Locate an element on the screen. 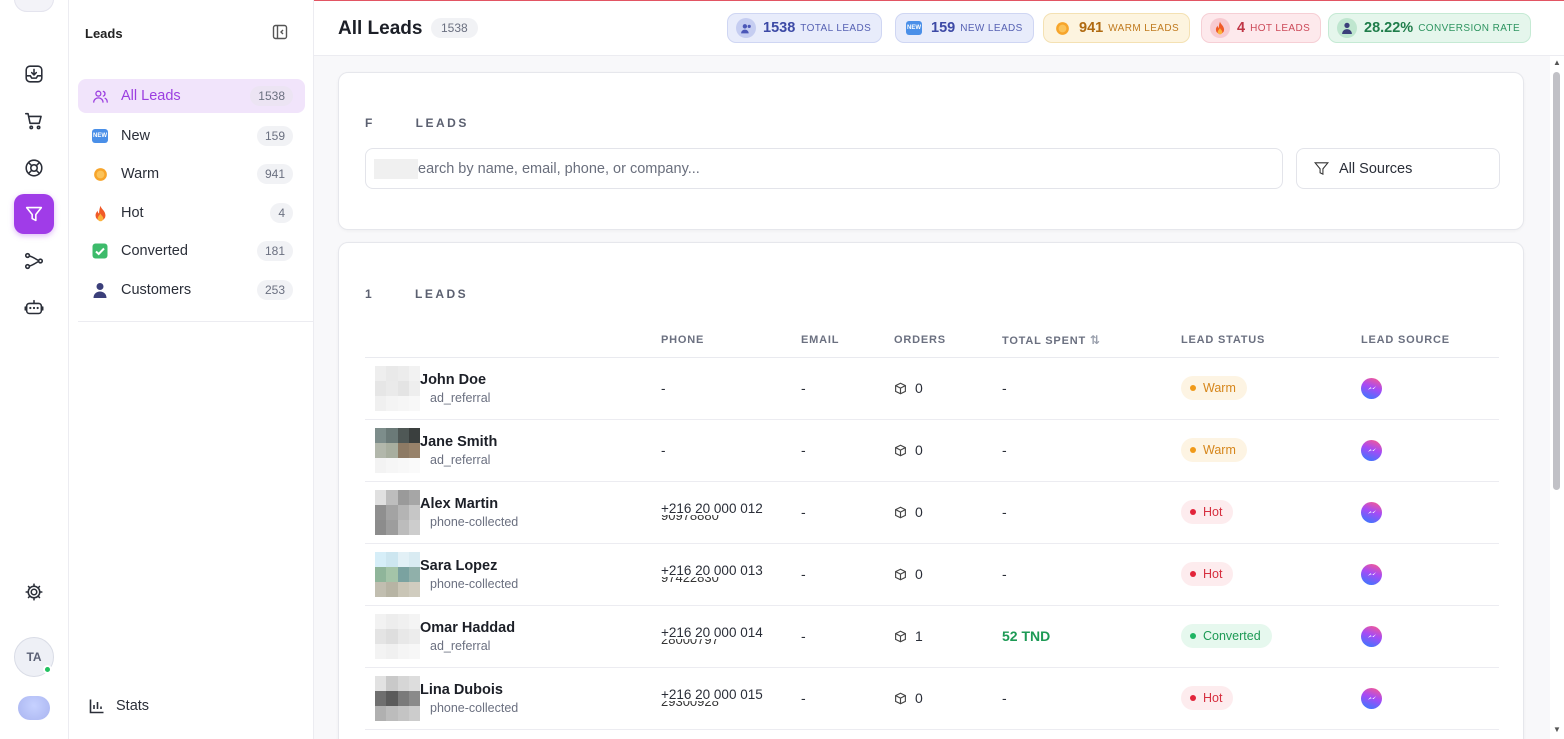  lead-name: Jane Smith is located at coordinates (540, 442).